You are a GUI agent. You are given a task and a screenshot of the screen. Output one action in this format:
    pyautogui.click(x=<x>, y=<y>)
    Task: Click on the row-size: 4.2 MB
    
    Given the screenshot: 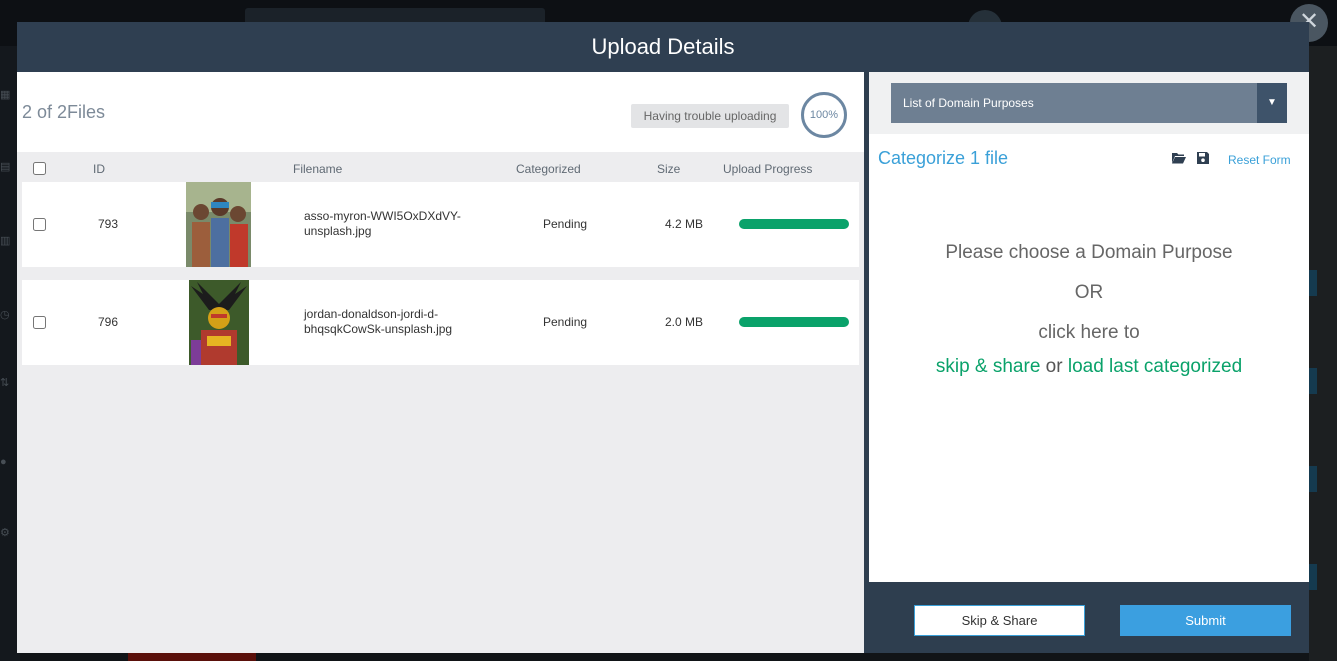 What is the action you would take?
    pyautogui.click(x=684, y=224)
    